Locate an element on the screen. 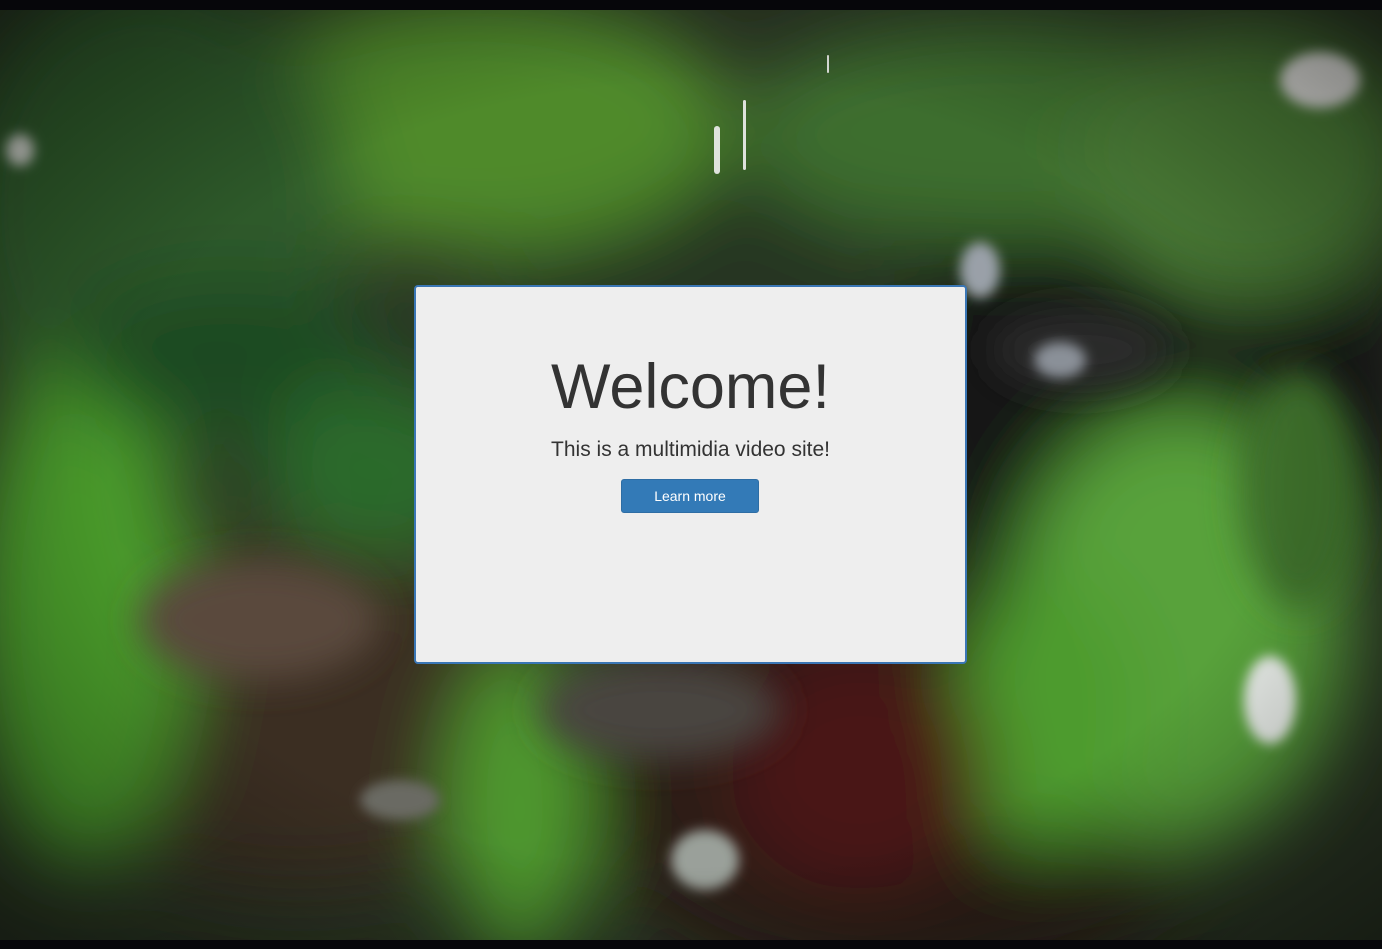  welcome-subtitle: This is a multimidia video site! is located at coordinates (690, 449).